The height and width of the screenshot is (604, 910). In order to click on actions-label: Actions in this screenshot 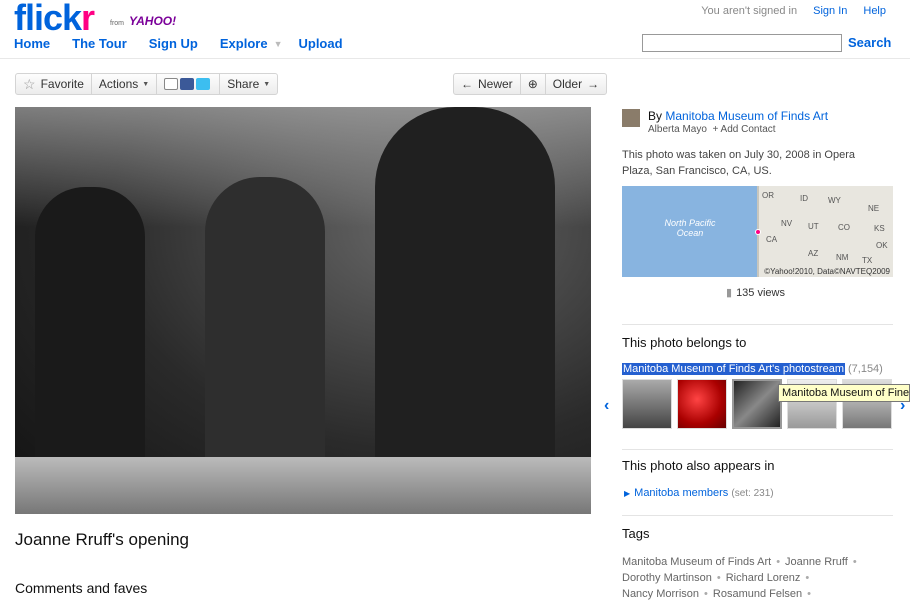, I will do `click(118, 84)`.